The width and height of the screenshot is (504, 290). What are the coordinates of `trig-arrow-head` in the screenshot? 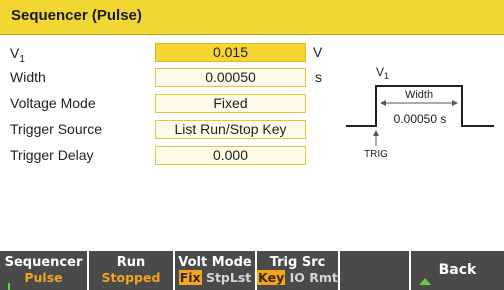 It's located at (376, 133).